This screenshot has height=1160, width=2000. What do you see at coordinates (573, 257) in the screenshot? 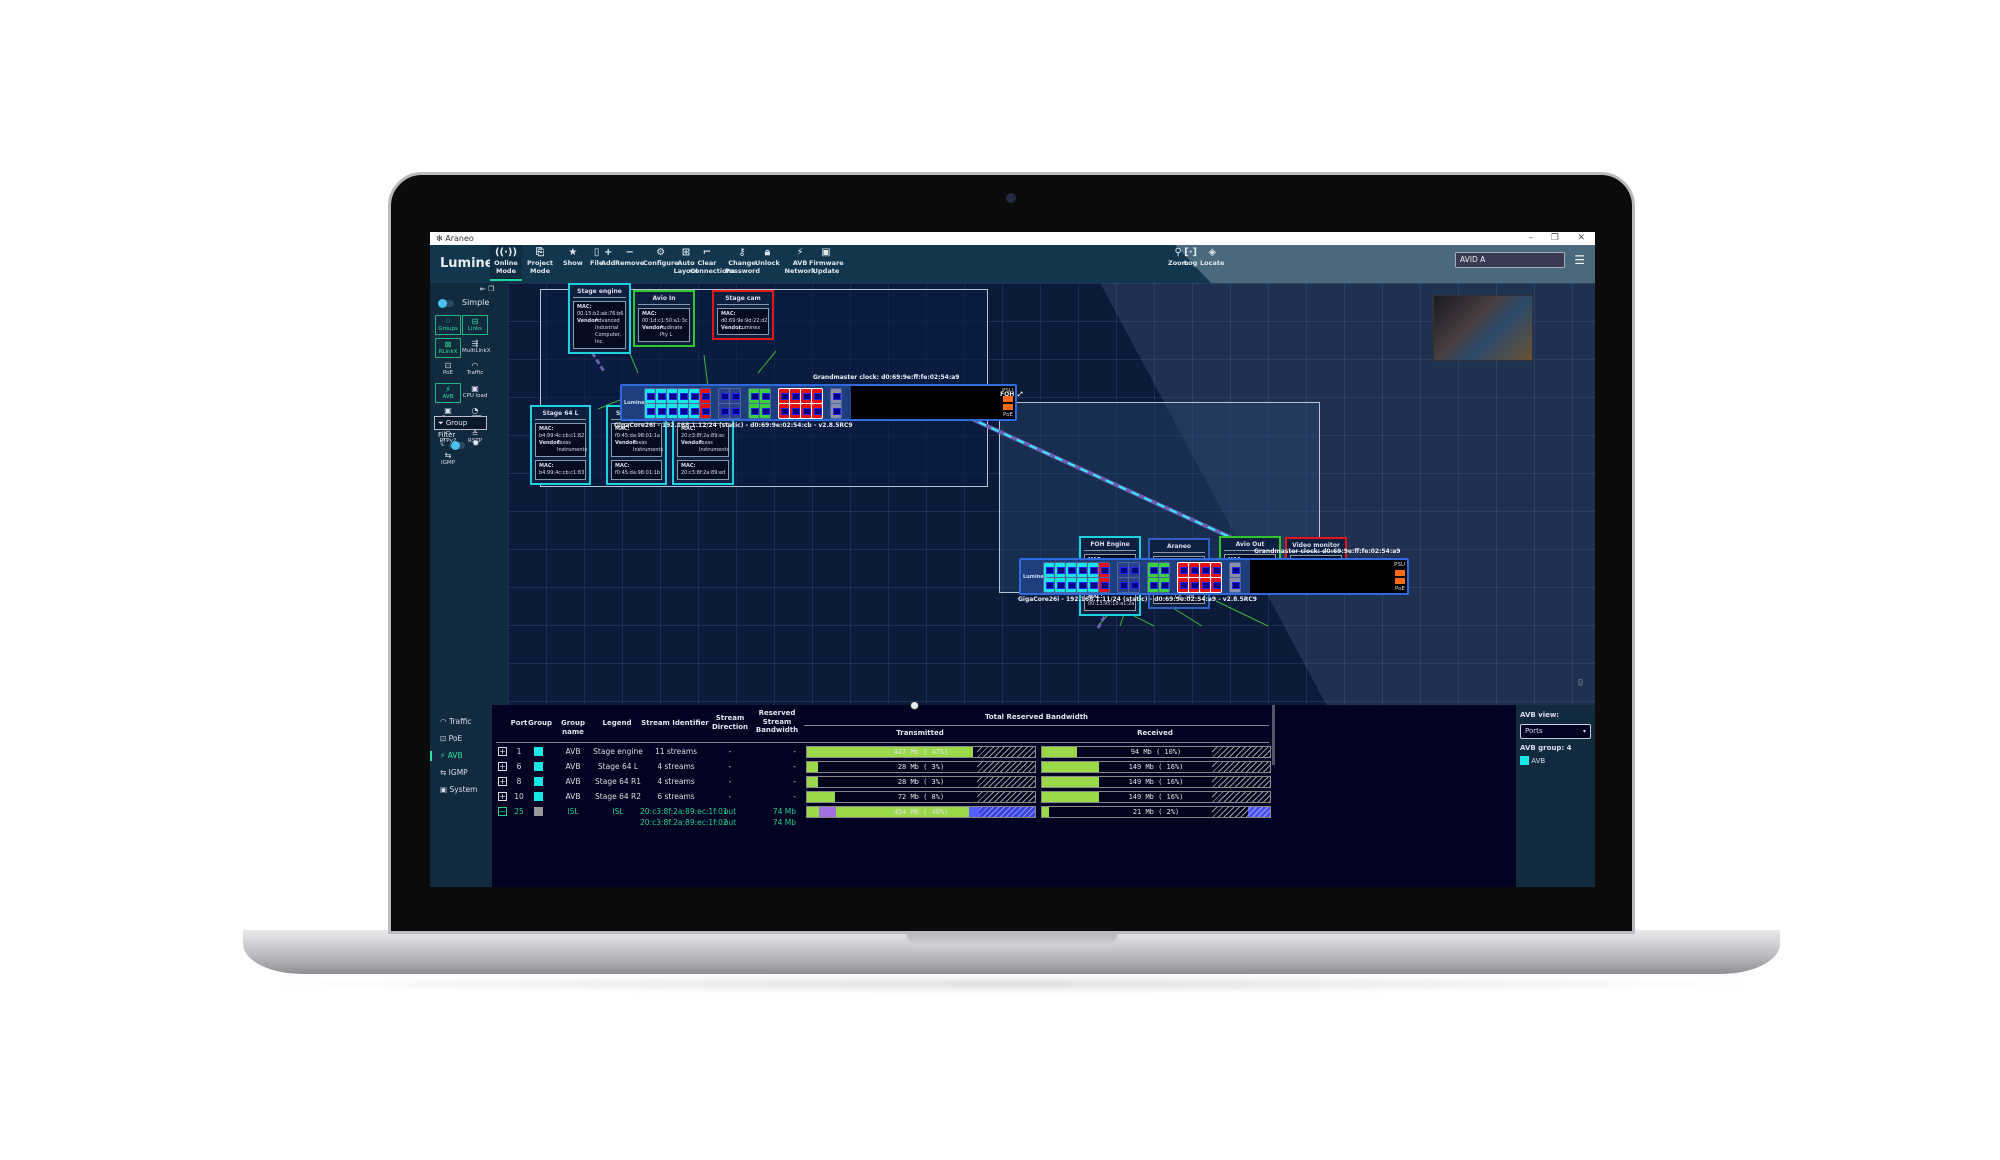
I see `show-button: ★ Show` at bounding box center [573, 257].